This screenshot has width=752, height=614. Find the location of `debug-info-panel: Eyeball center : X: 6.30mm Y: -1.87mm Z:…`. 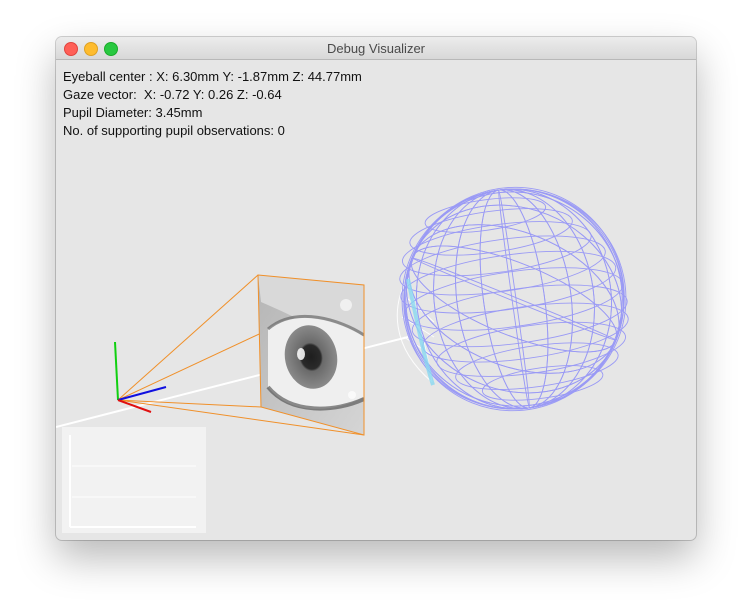

debug-info-panel: Eyeball center : X: 6.30mm Y: -1.87mm Z:… is located at coordinates (212, 104).